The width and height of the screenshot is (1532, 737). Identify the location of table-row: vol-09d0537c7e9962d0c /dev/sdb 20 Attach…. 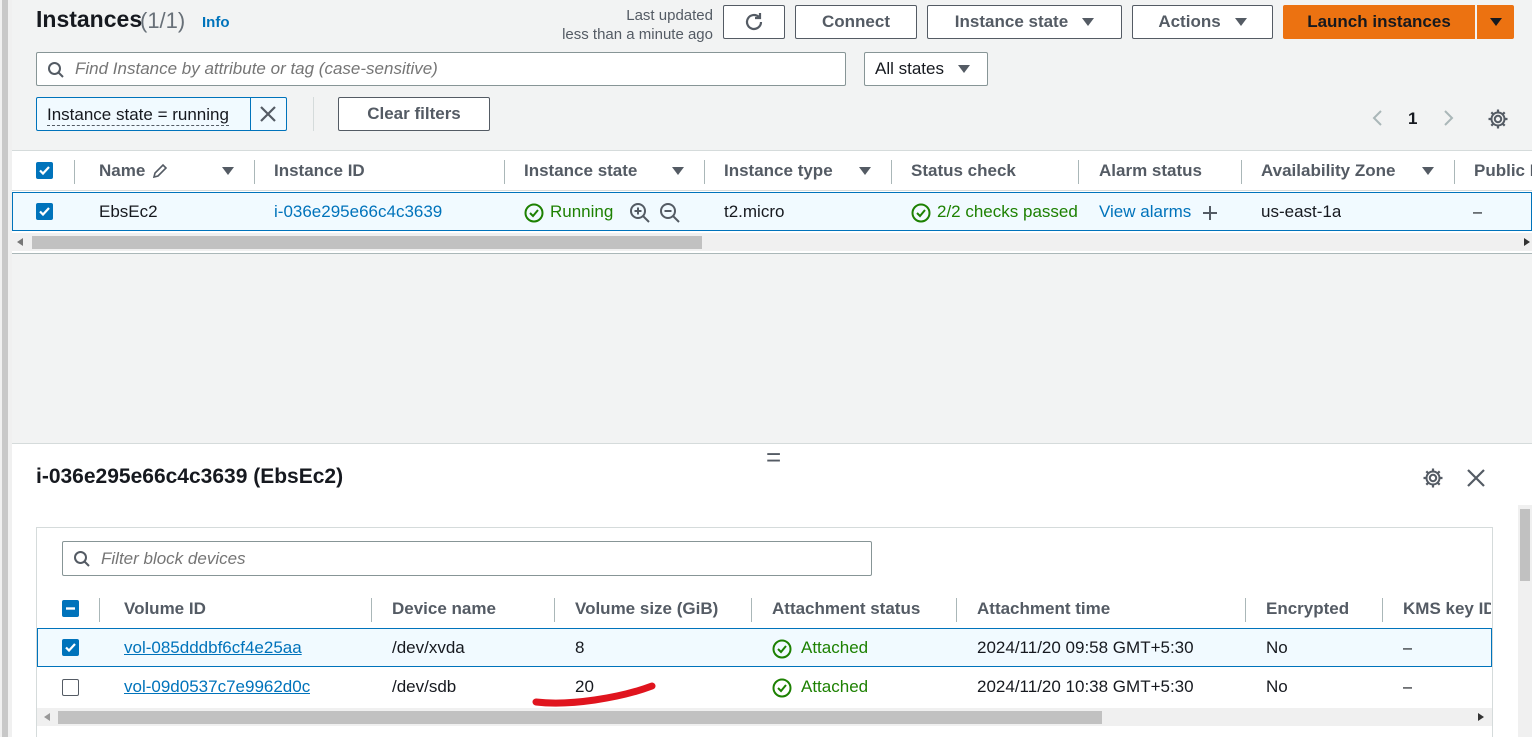
(764, 687).